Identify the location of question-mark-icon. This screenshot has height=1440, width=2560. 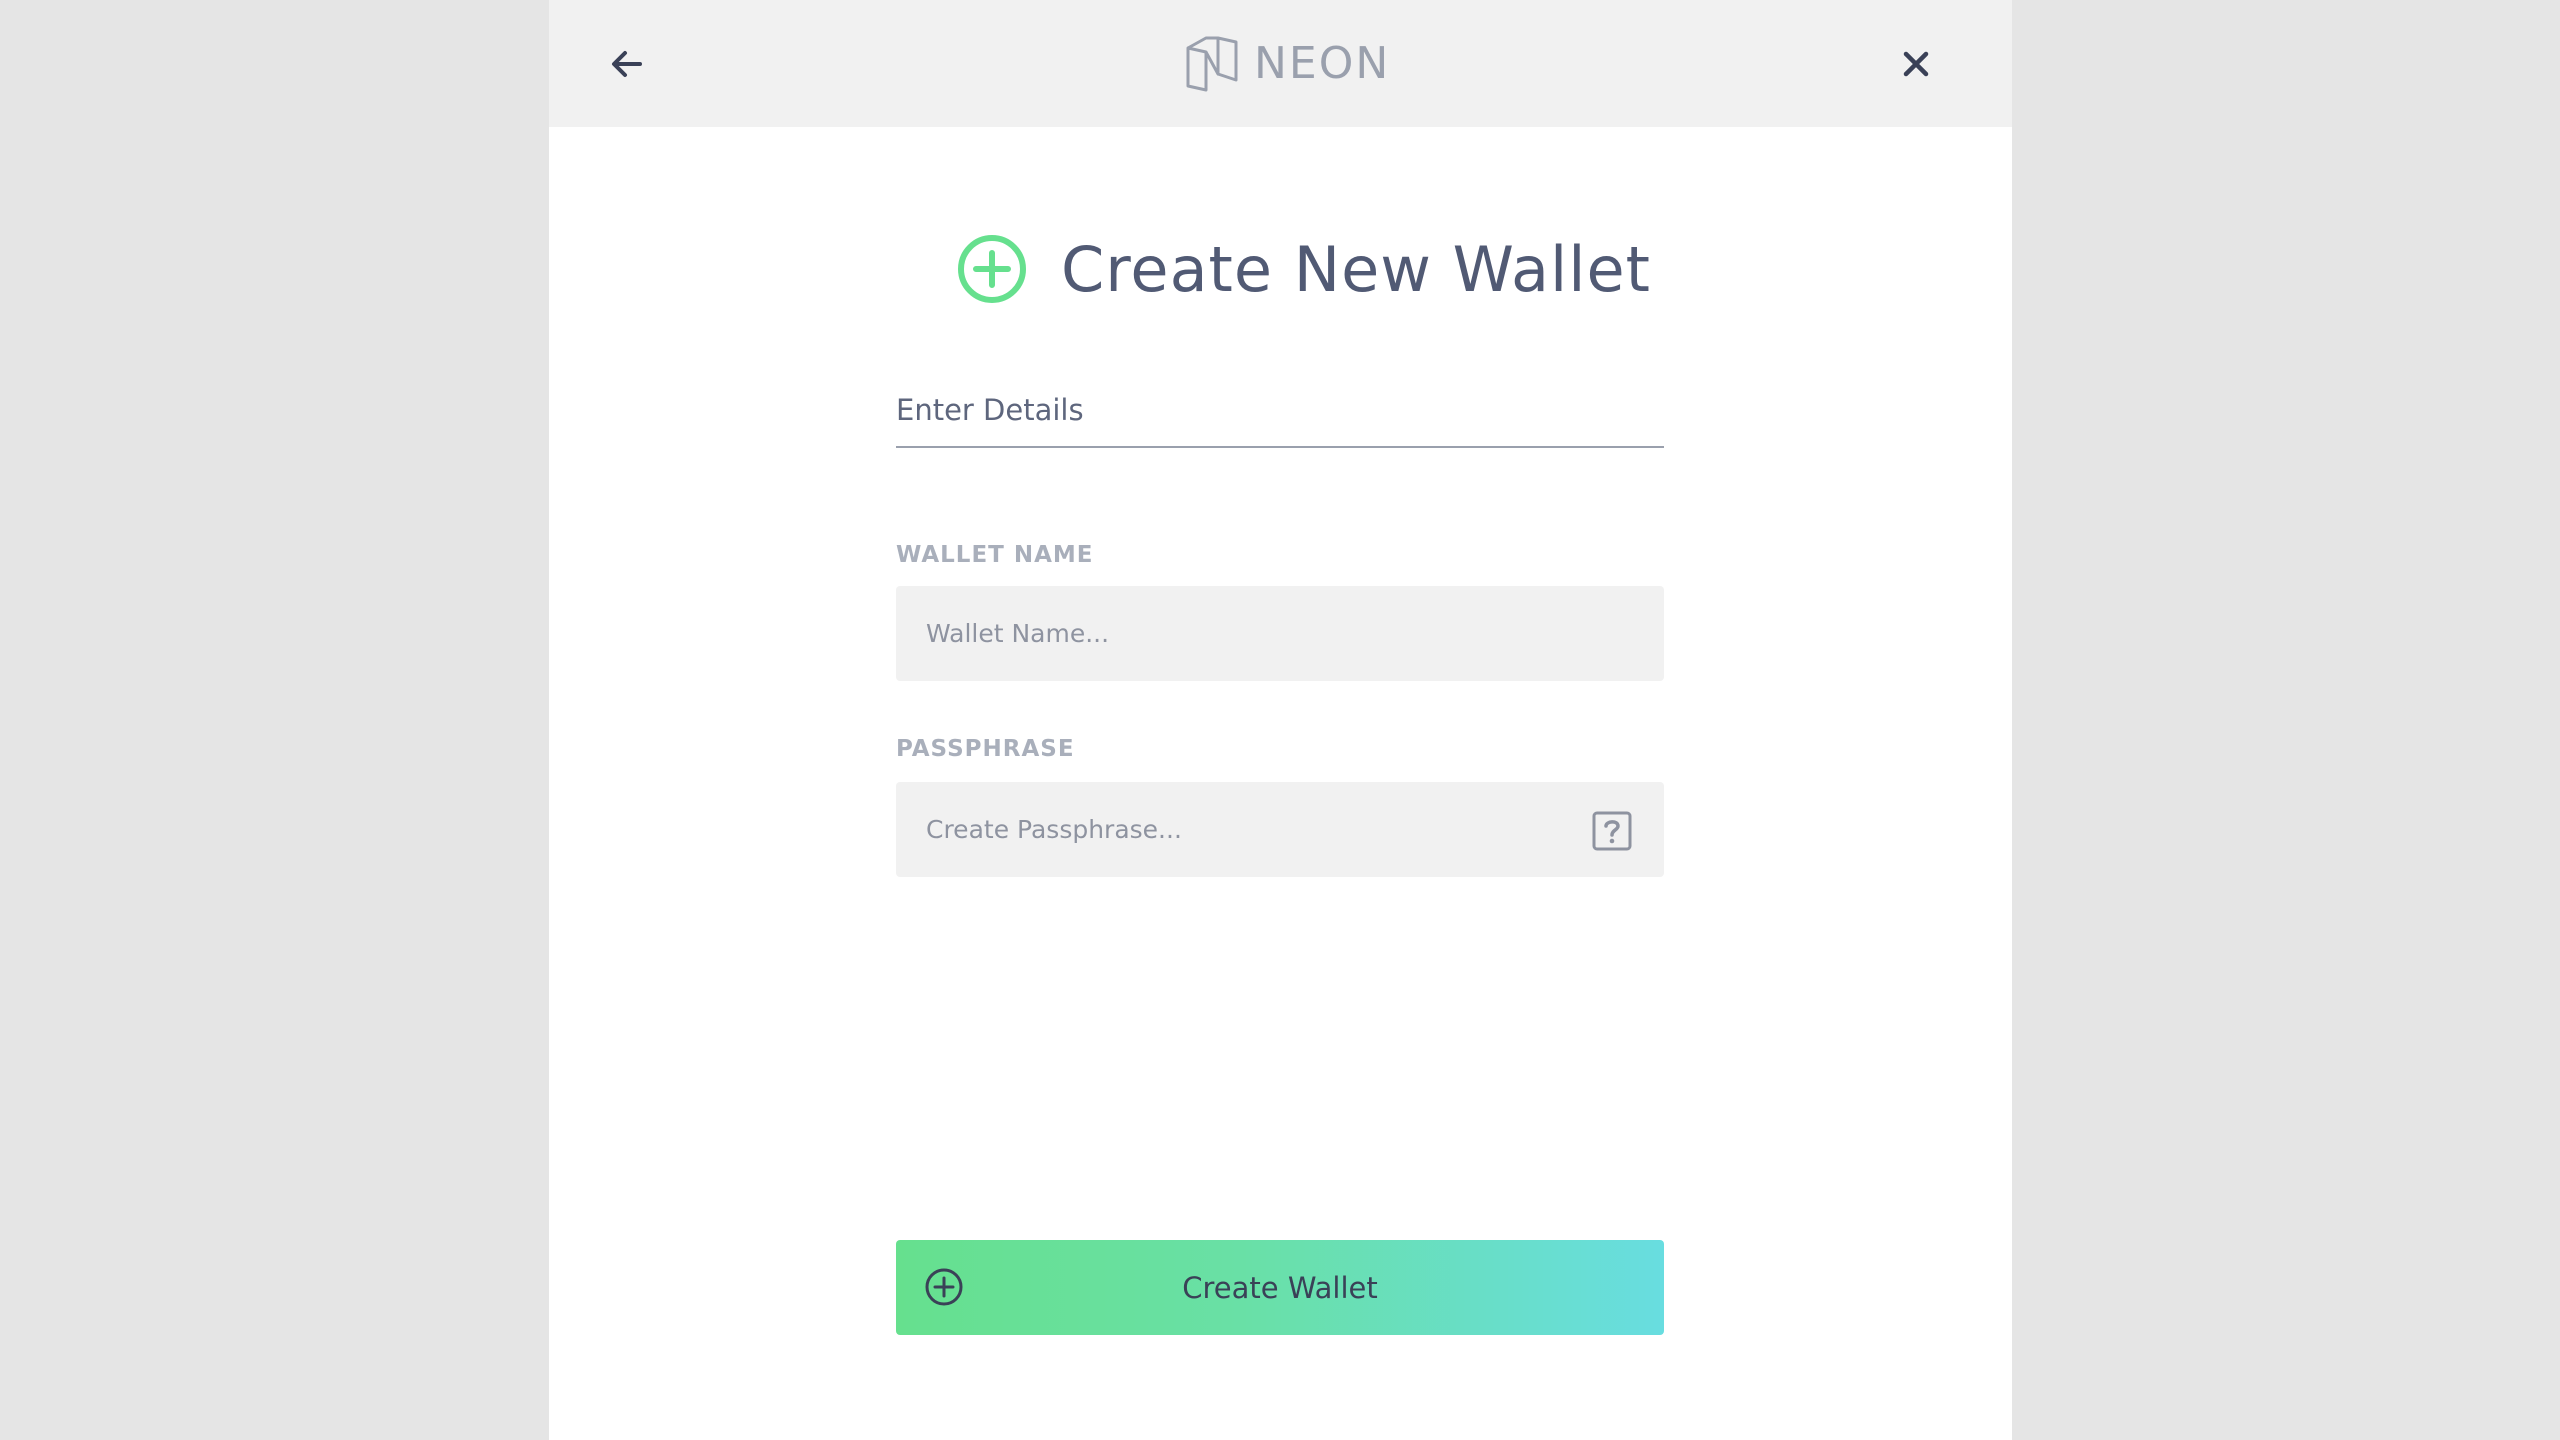
(1612, 831).